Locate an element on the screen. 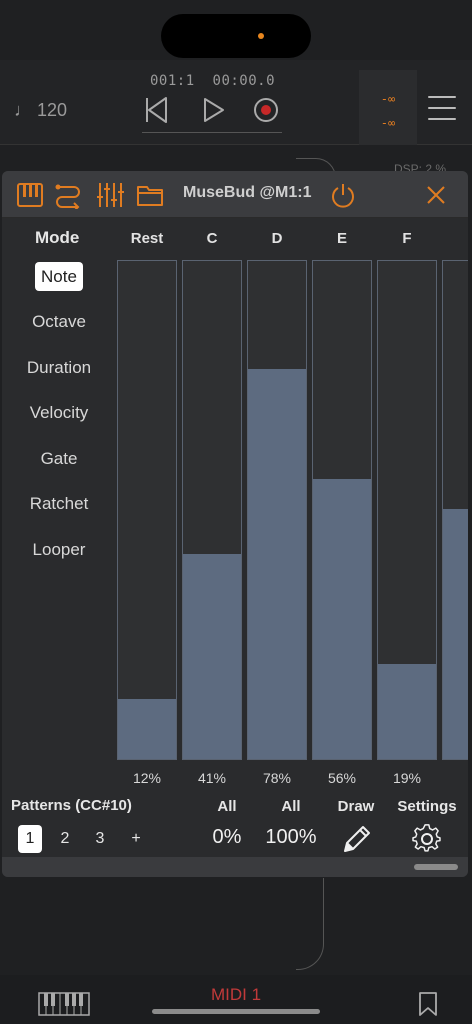 The image size is (472, 1024). mode-item-velocity: Velocity is located at coordinates (59, 413).